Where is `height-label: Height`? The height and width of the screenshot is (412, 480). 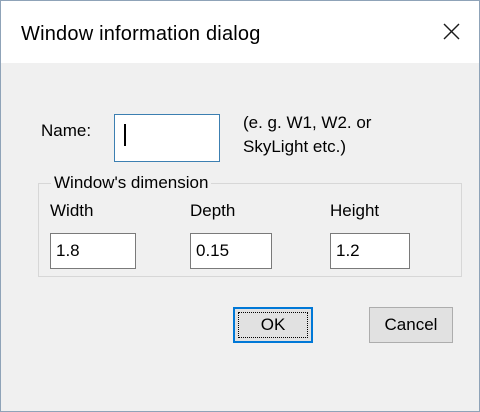 height-label: Height is located at coordinates (355, 210).